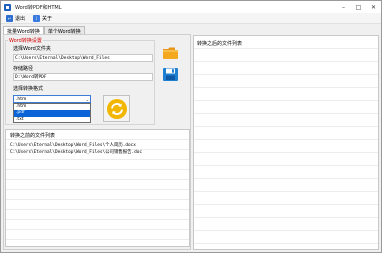  I want to click on settings-group-title: Word转换设置, so click(25, 40).